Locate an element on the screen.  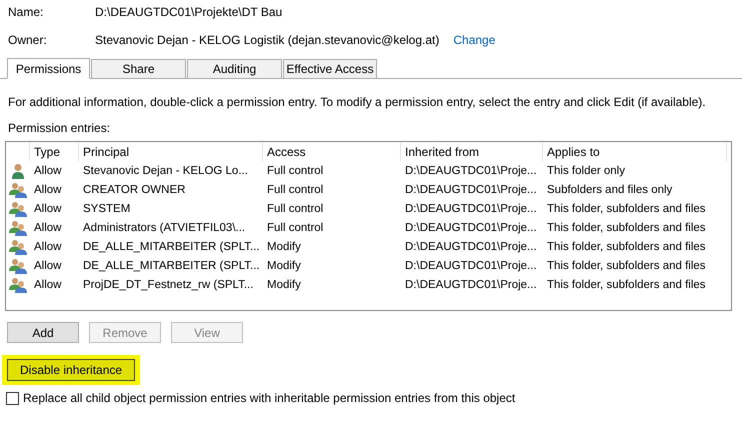
owner-value: Stevanovic Dejan - KELOG Logistik (dejan.stevanovic@kelog.at) is located at coordinates (267, 40).